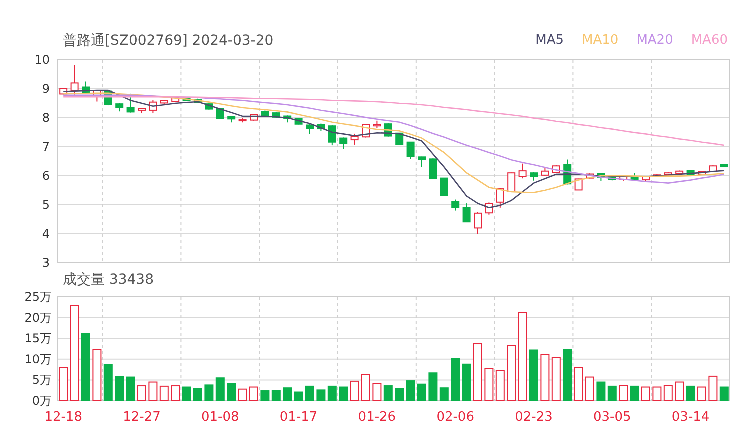 The height and width of the screenshot is (440, 740). What do you see at coordinates (377, 417) in the screenshot?
I see `axis-label: 01-26` at bounding box center [377, 417].